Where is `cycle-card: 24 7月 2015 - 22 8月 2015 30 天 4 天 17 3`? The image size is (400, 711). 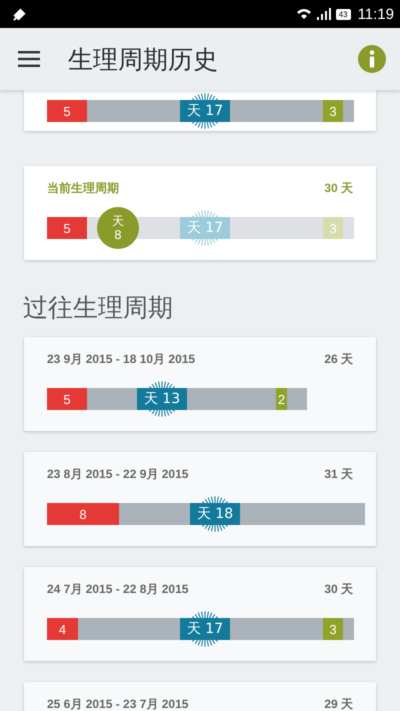 cycle-card: 24 7月 2015 - 22 8月 2015 30 天 4 天 17 3 is located at coordinates (200, 614).